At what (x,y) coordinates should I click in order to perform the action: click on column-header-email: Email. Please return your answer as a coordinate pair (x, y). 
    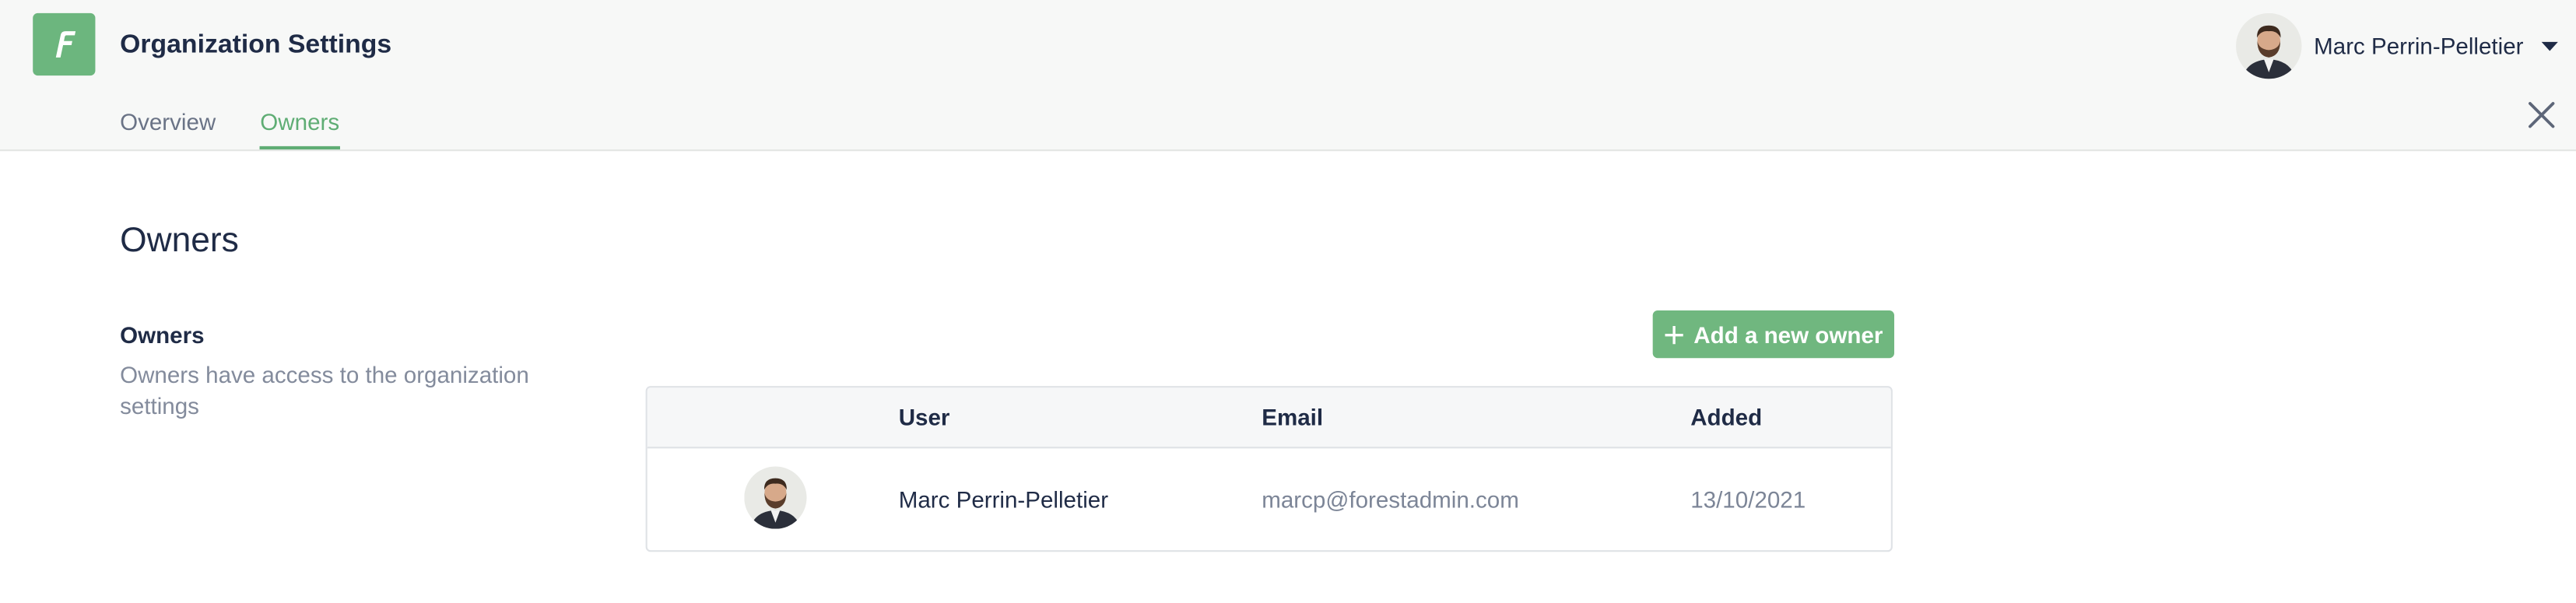
    Looking at the image, I should click on (1293, 417).